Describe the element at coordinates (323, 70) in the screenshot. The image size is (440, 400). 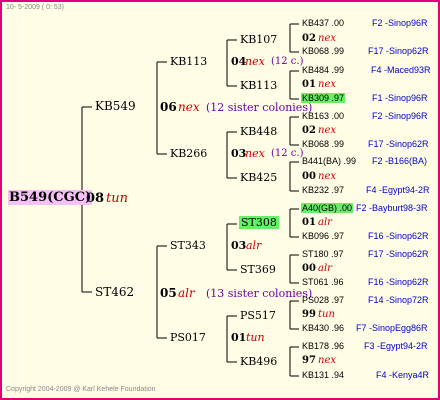
I see `gen4-name: KB484 .99` at that location.